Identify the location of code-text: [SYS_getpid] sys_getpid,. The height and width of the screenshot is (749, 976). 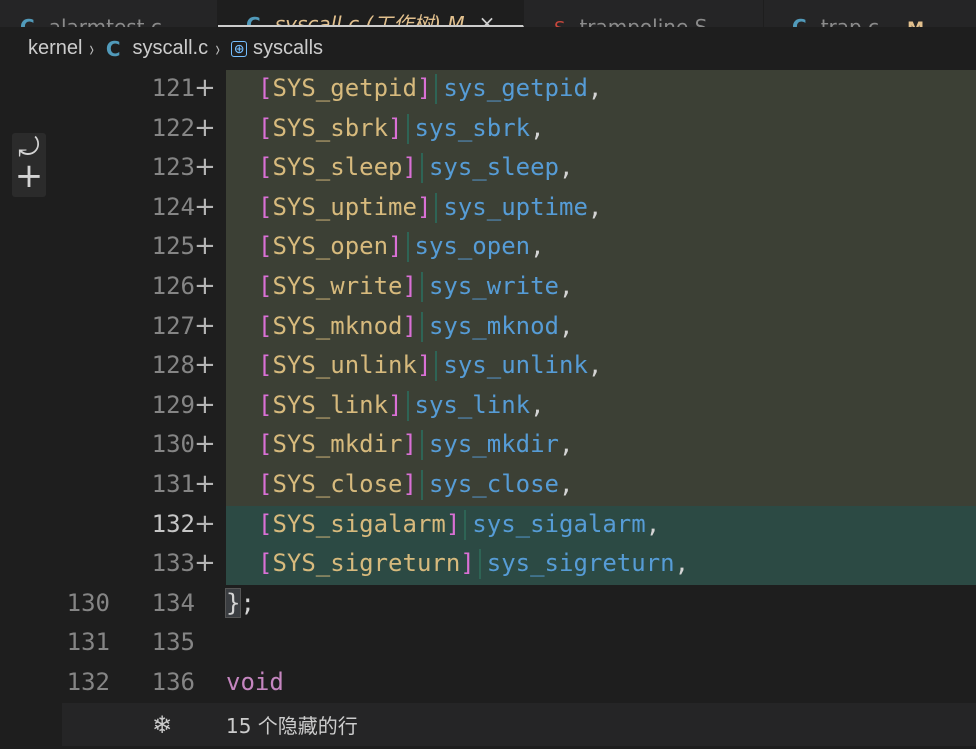
(430, 89).